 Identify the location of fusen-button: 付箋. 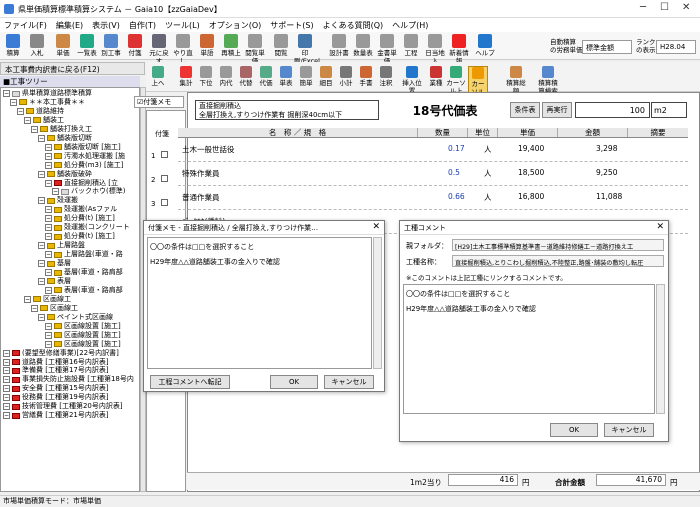
(135, 45).